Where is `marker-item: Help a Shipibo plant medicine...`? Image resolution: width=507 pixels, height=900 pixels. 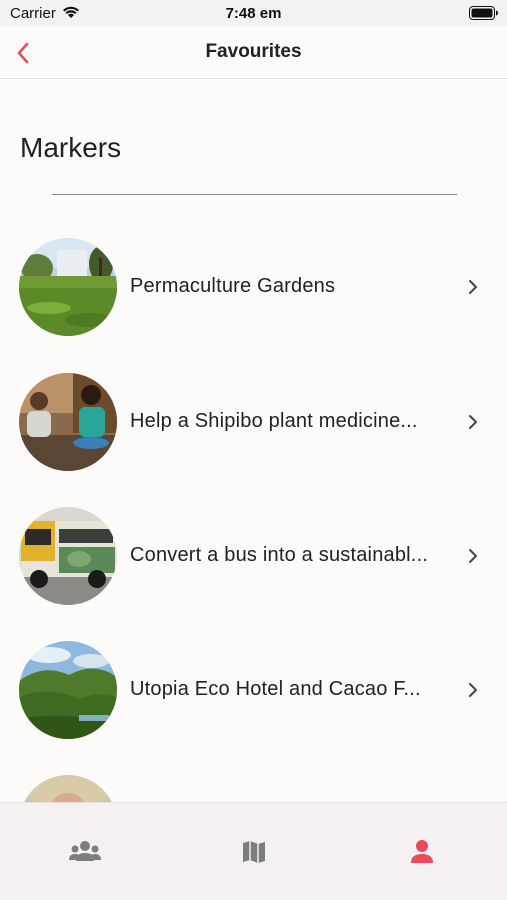 marker-item: Help a Shipibo plant medicine... is located at coordinates (253, 423).